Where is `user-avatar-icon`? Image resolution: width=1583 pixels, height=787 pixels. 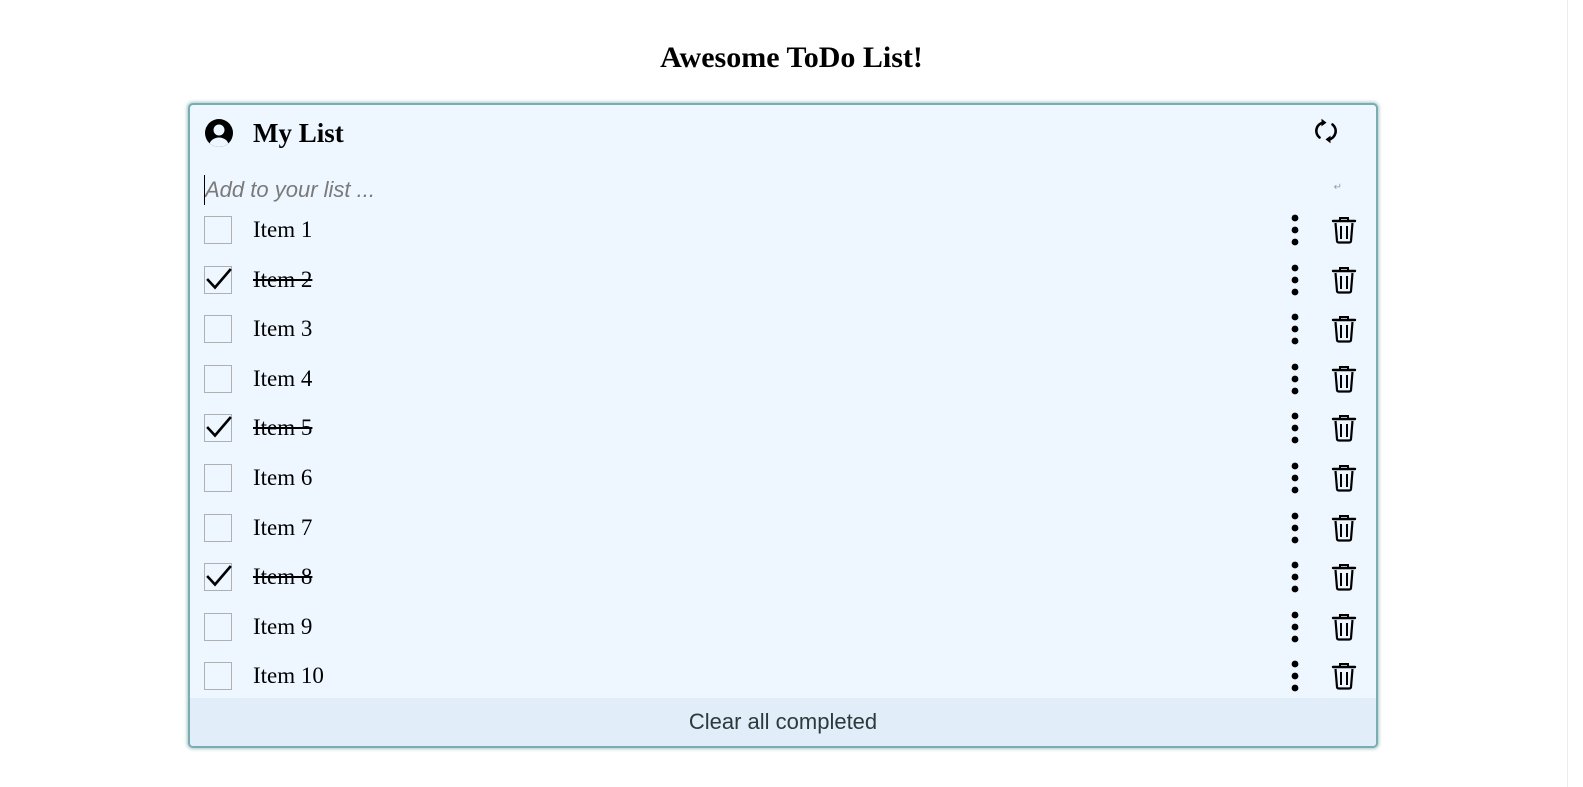 user-avatar-icon is located at coordinates (219, 133).